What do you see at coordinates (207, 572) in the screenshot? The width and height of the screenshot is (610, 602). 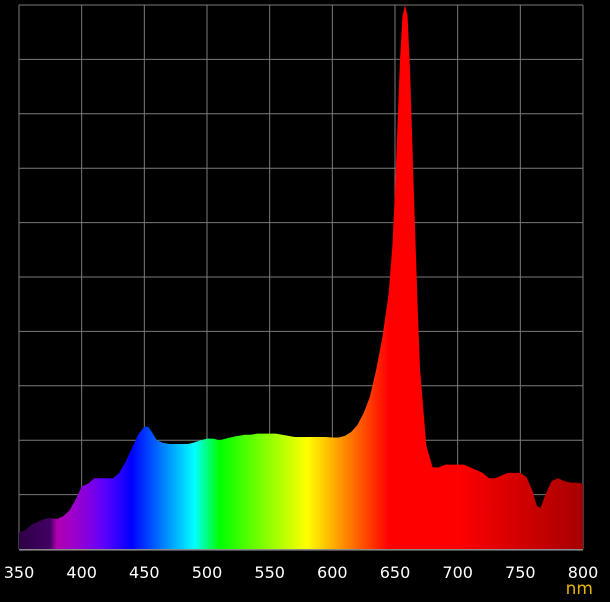 I see `x-tick-label: 500` at bounding box center [207, 572].